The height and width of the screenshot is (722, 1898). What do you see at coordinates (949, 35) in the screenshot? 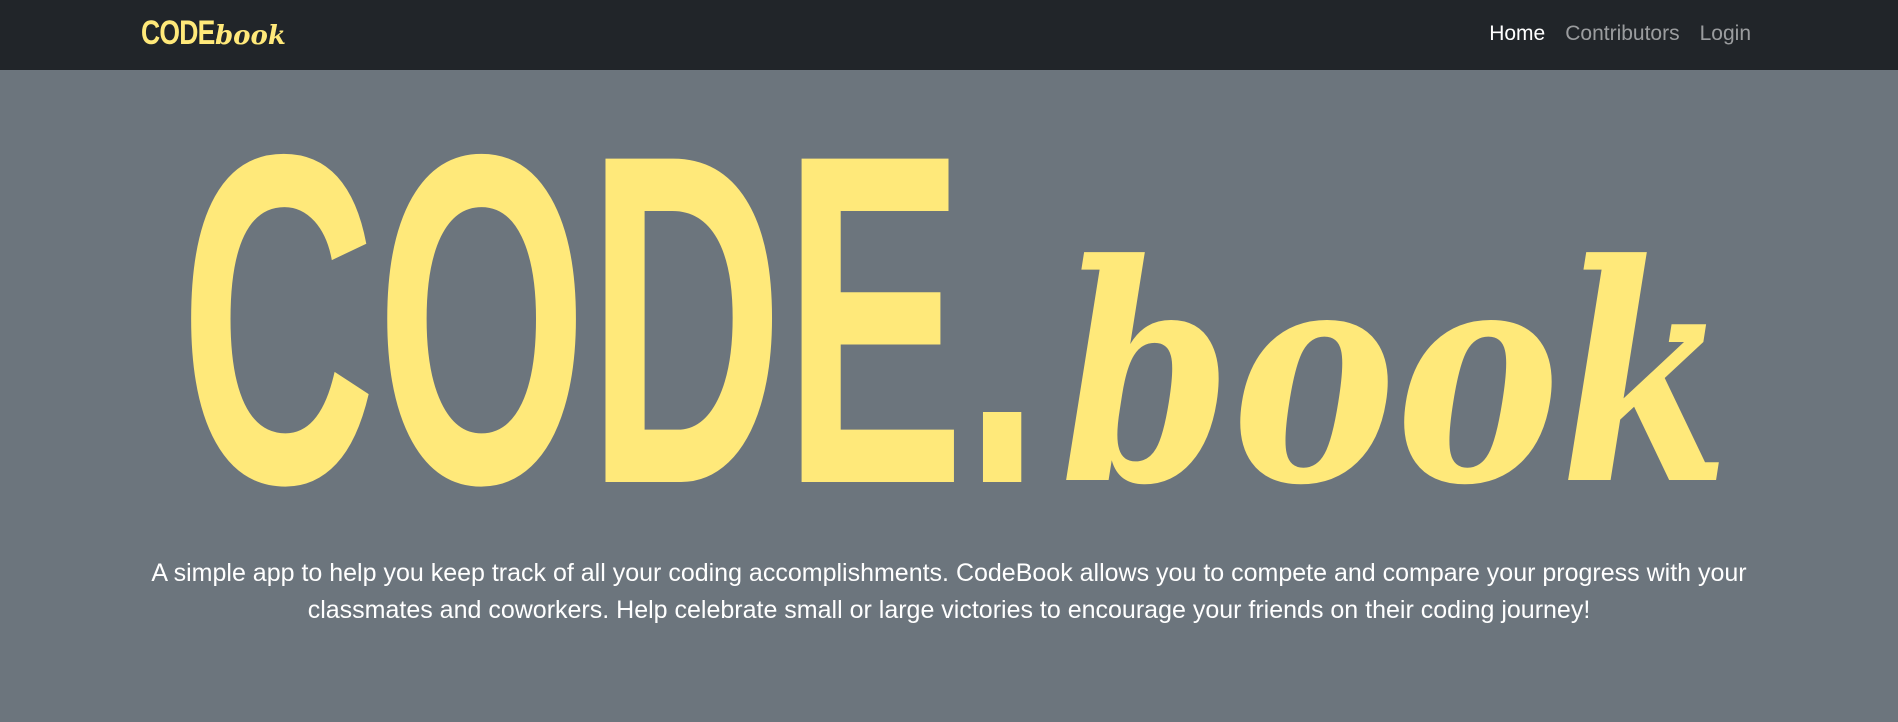
I see `top-navbar: CODE. book Home Contributors Login` at bounding box center [949, 35].